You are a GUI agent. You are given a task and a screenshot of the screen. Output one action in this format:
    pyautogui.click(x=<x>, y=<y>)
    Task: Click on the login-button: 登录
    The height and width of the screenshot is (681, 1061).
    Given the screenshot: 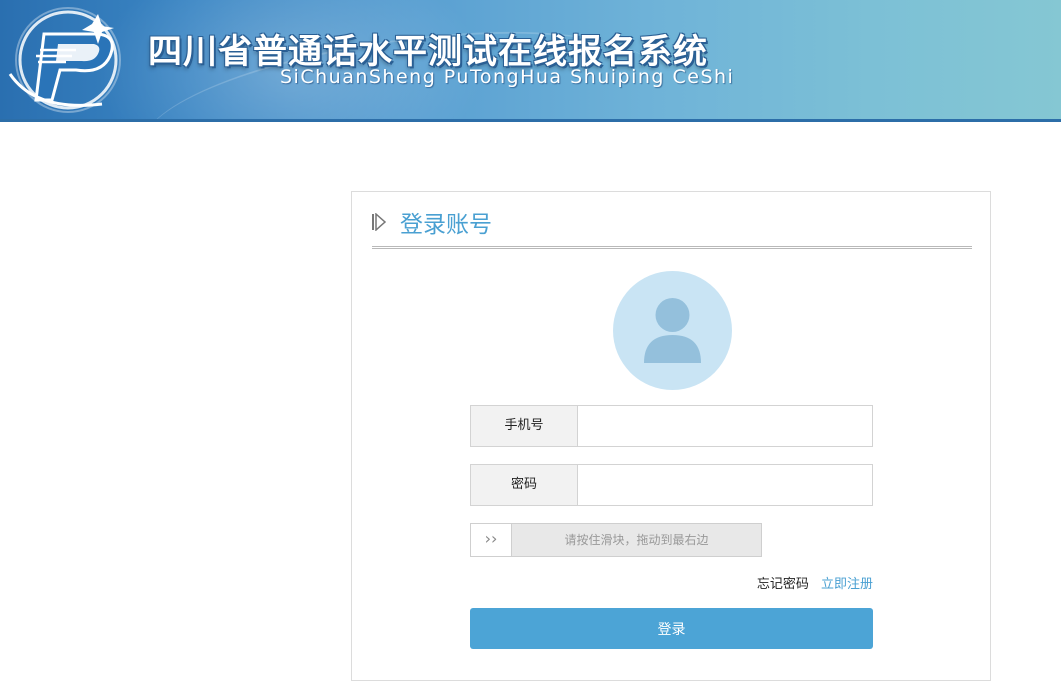 What is the action you would take?
    pyautogui.click(x=671, y=628)
    